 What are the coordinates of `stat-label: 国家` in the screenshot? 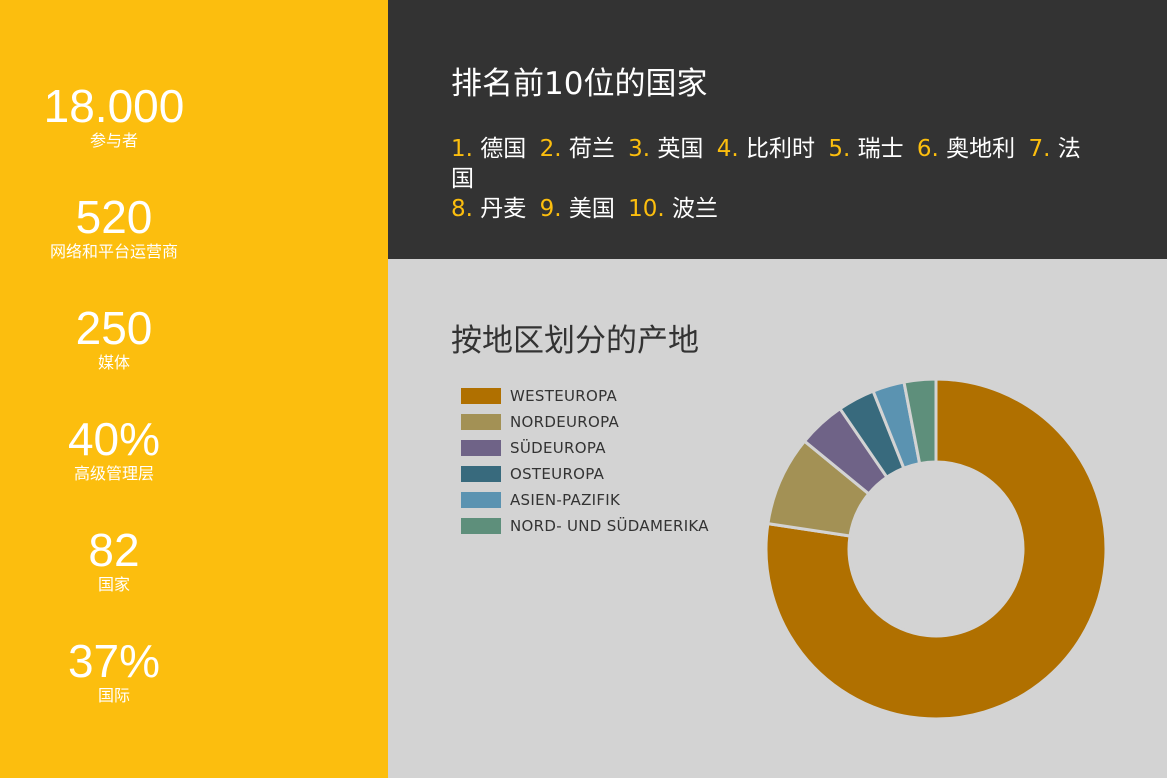 It's located at (113, 584).